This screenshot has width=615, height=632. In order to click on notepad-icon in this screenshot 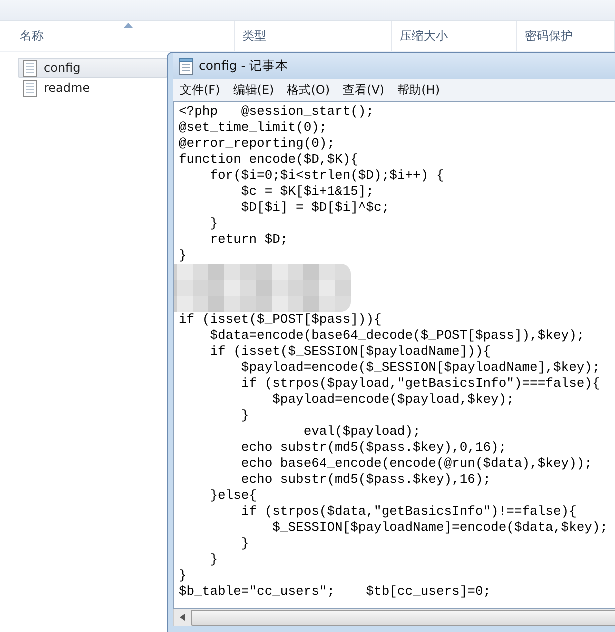, I will do `click(186, 66)`.